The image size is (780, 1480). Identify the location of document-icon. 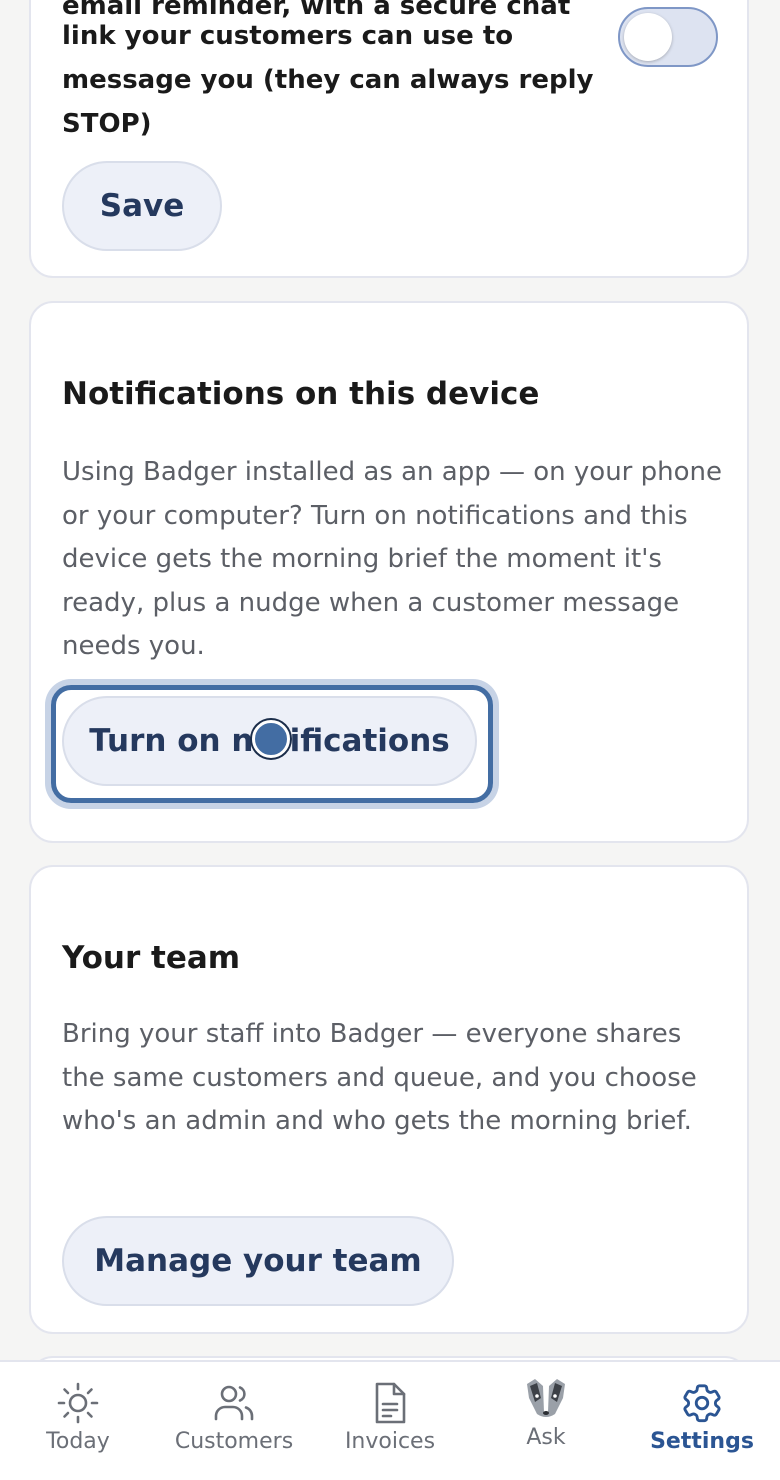
(390, 1403).